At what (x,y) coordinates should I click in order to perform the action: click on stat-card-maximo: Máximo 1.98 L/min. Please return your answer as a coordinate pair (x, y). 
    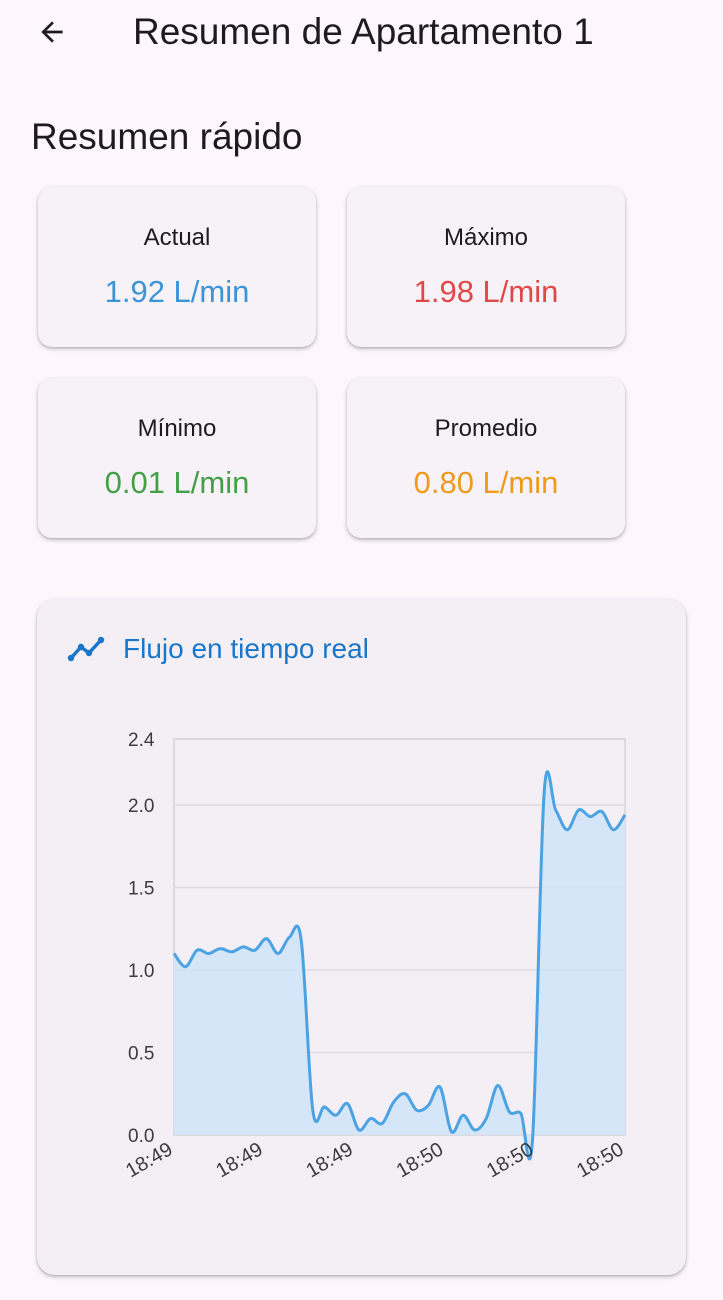
    Looking at the image, I should click on (486, 267).